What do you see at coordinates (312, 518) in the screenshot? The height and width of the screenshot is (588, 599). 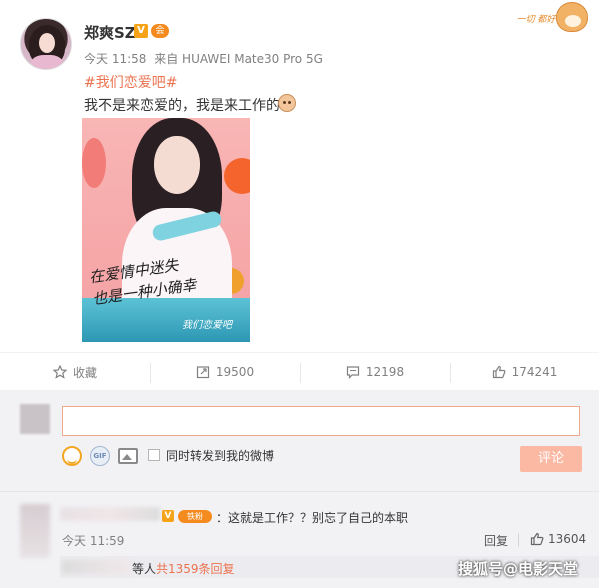 I see `comment-text: ：这就是工作？？别忘了自己的本职` at bounding box center [312, 518].